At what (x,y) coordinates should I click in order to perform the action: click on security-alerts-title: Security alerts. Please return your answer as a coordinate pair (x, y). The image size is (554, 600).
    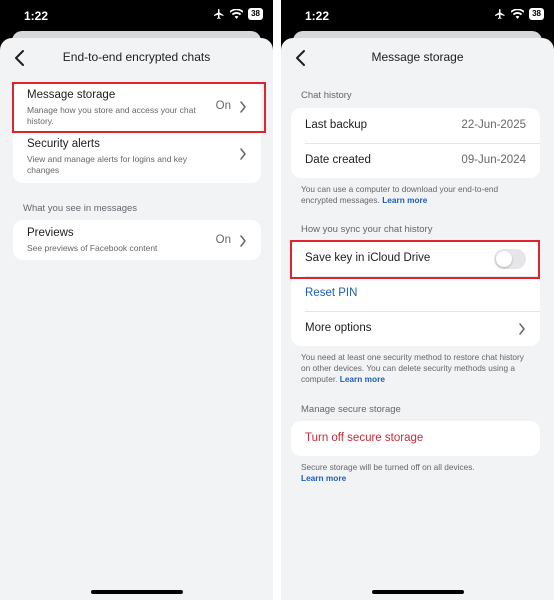
    Looking at the image, I should click on (63, 144).